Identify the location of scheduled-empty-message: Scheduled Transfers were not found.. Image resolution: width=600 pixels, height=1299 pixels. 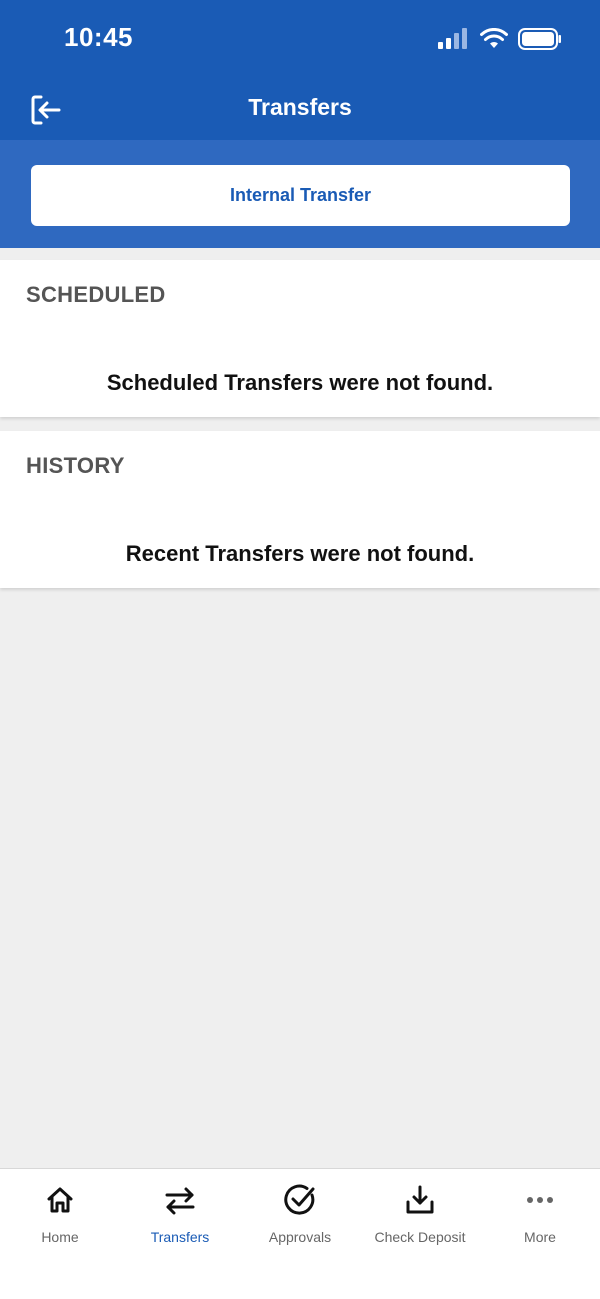
(300, 382).